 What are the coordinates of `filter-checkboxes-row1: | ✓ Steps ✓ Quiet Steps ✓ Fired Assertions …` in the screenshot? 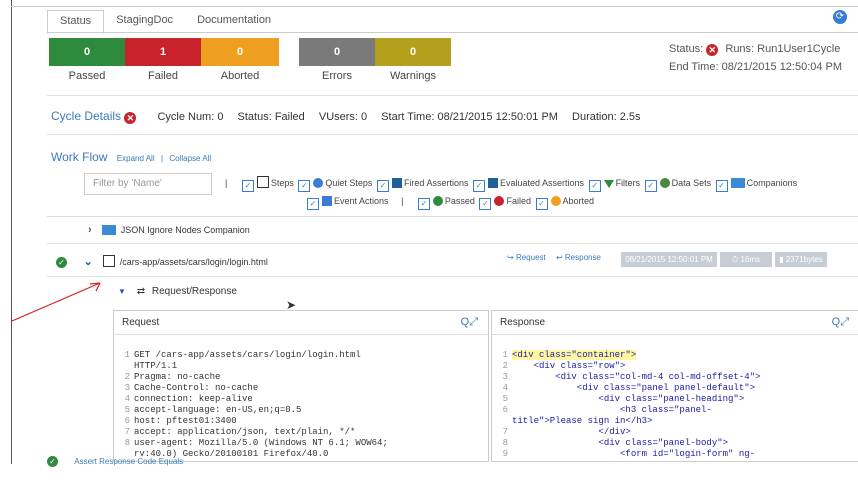 It's located at (511, 184).